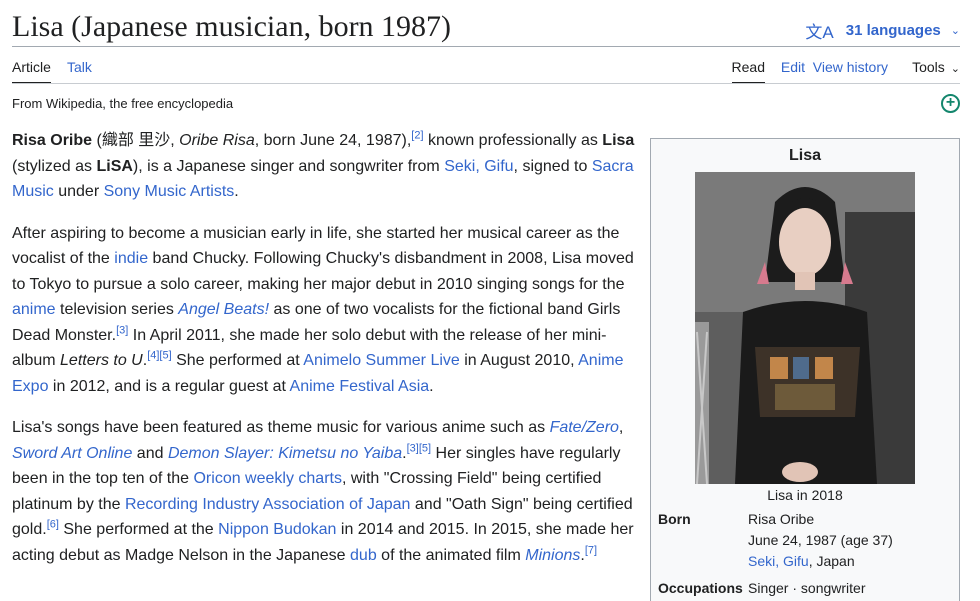 Image resolution: width=980 pixels, height=601 pixels. What do you see at coordinates (417, 136) in the screenshot?
I see `citation-link: [2]` at bounding box center [417, 136].